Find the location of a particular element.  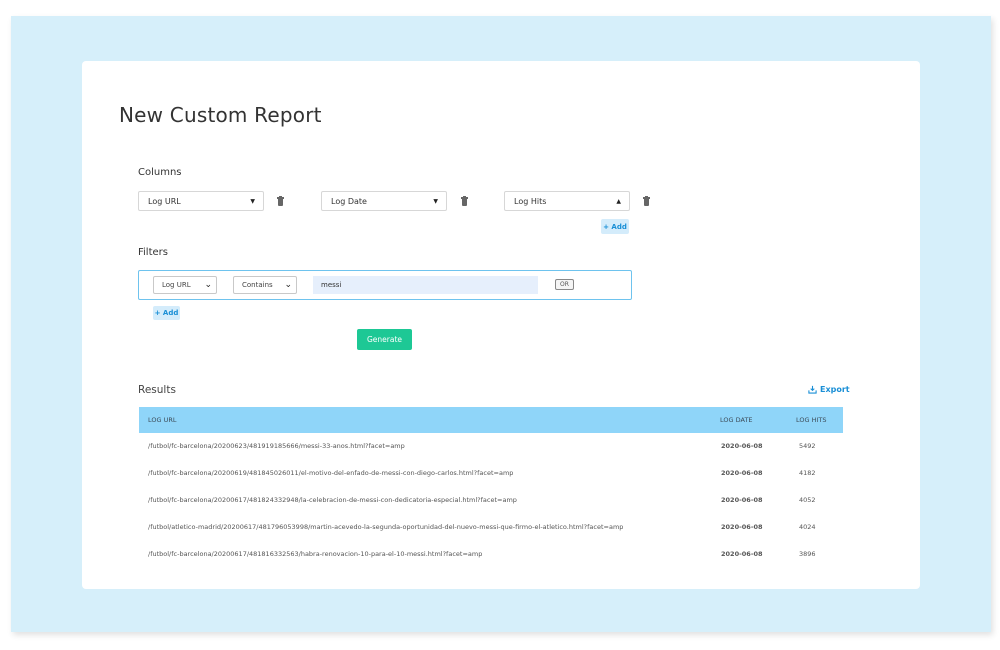

add-filter-button: + Add is located at coordinates (166, 313).